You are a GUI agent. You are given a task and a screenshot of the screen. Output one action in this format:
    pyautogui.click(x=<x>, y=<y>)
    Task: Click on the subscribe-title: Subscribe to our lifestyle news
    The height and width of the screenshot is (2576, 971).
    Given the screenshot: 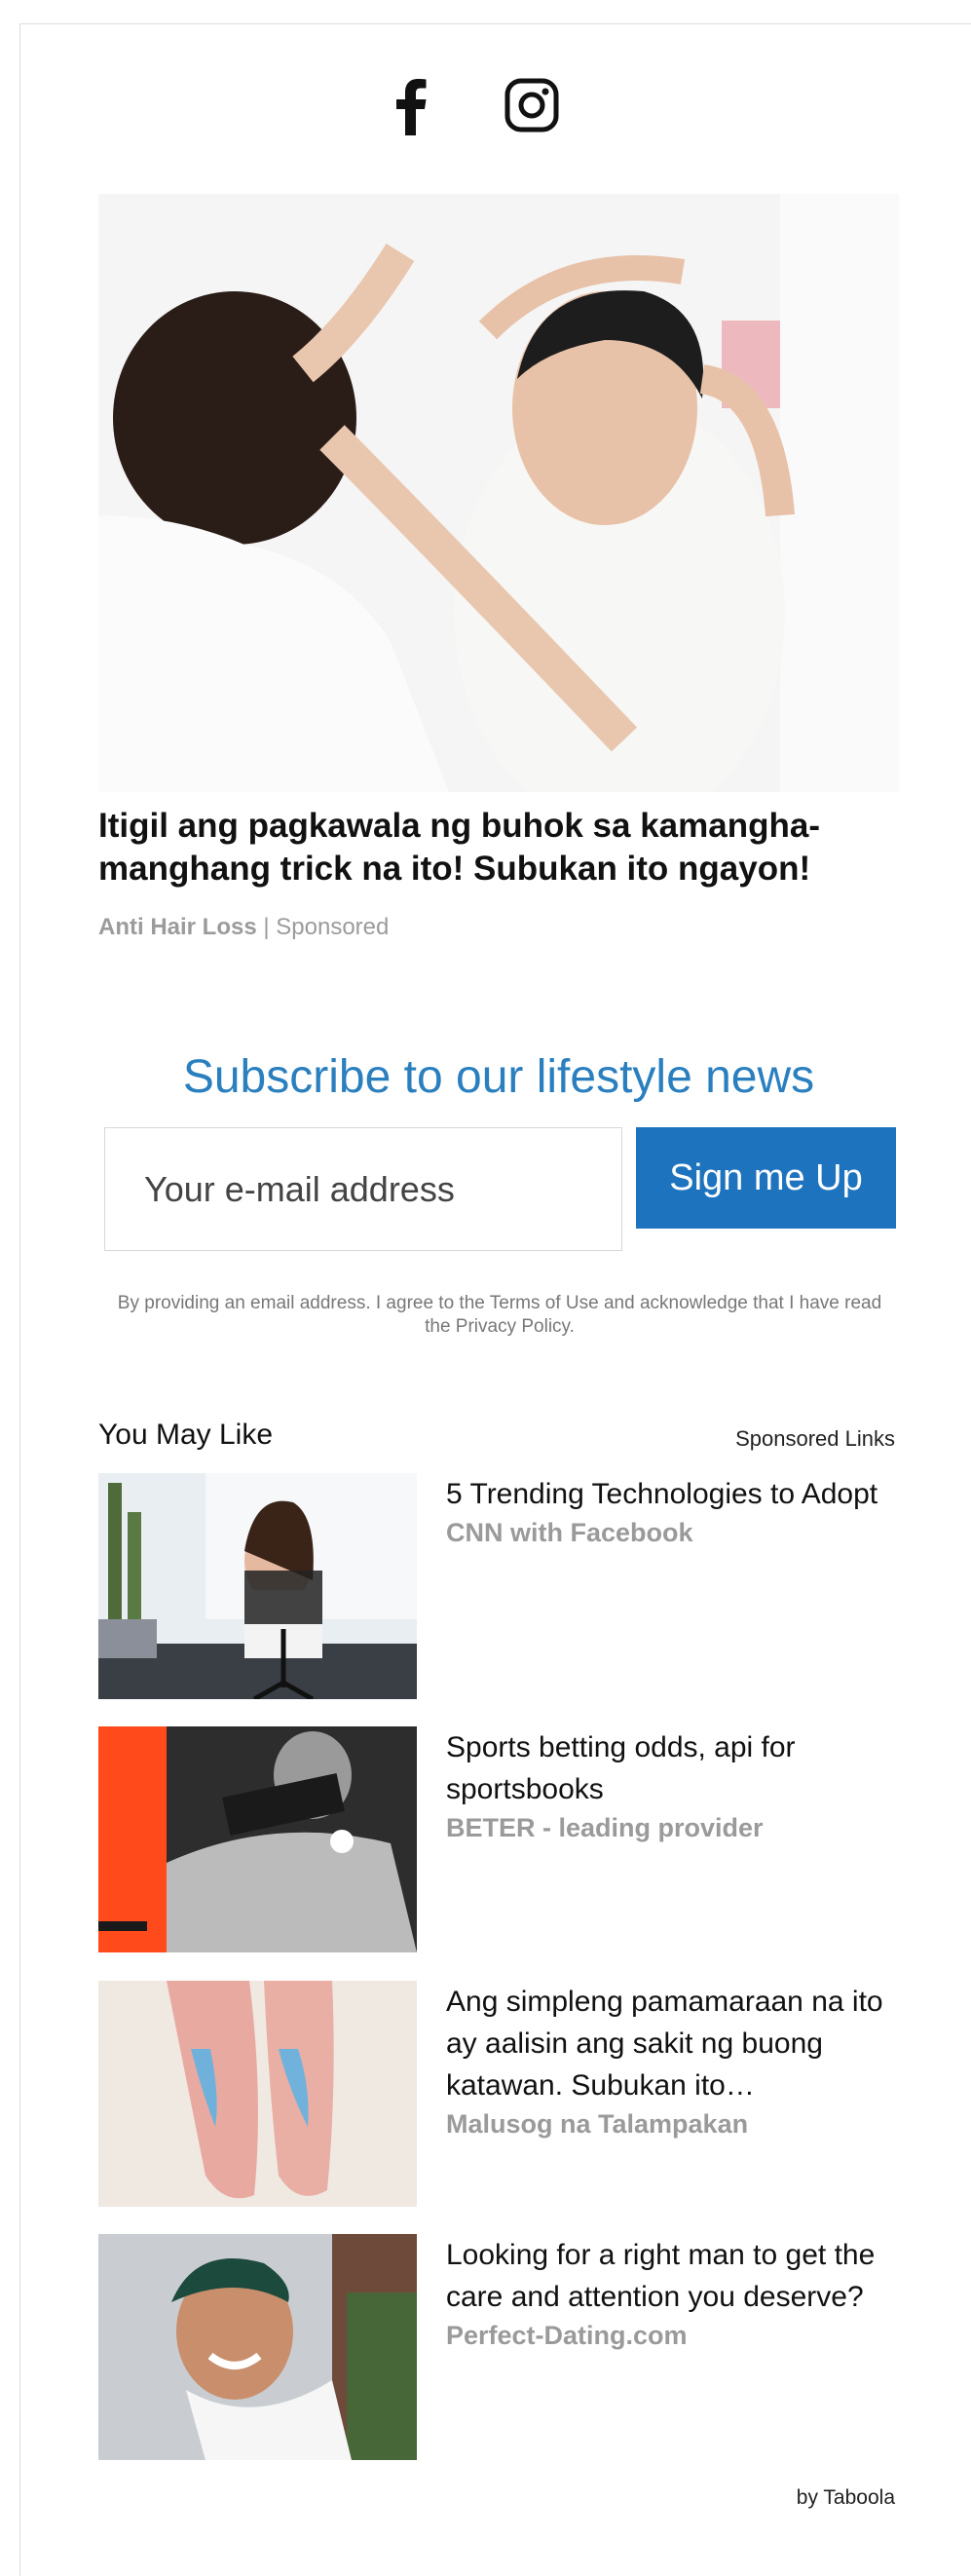 What is the action you would take?
    pyautogui.click(x=498, y=1077)
    